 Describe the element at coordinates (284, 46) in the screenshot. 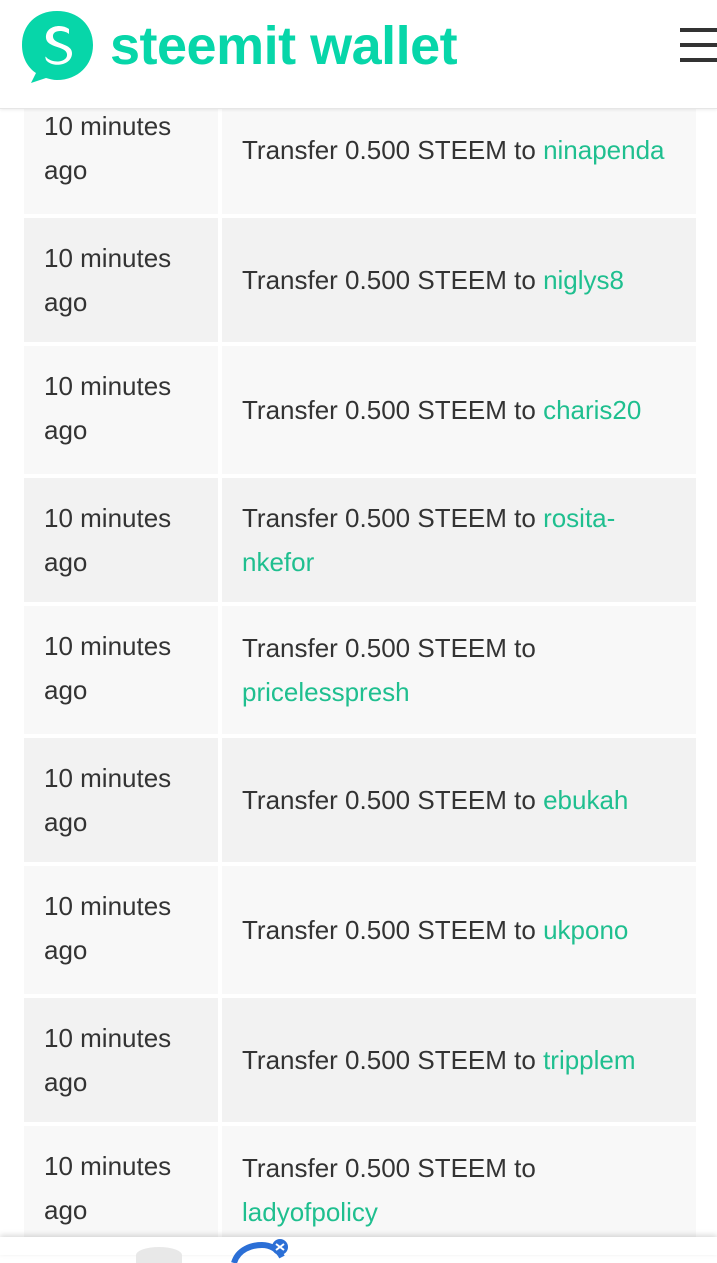

I see `logo-text: steemit wallet` at that location.